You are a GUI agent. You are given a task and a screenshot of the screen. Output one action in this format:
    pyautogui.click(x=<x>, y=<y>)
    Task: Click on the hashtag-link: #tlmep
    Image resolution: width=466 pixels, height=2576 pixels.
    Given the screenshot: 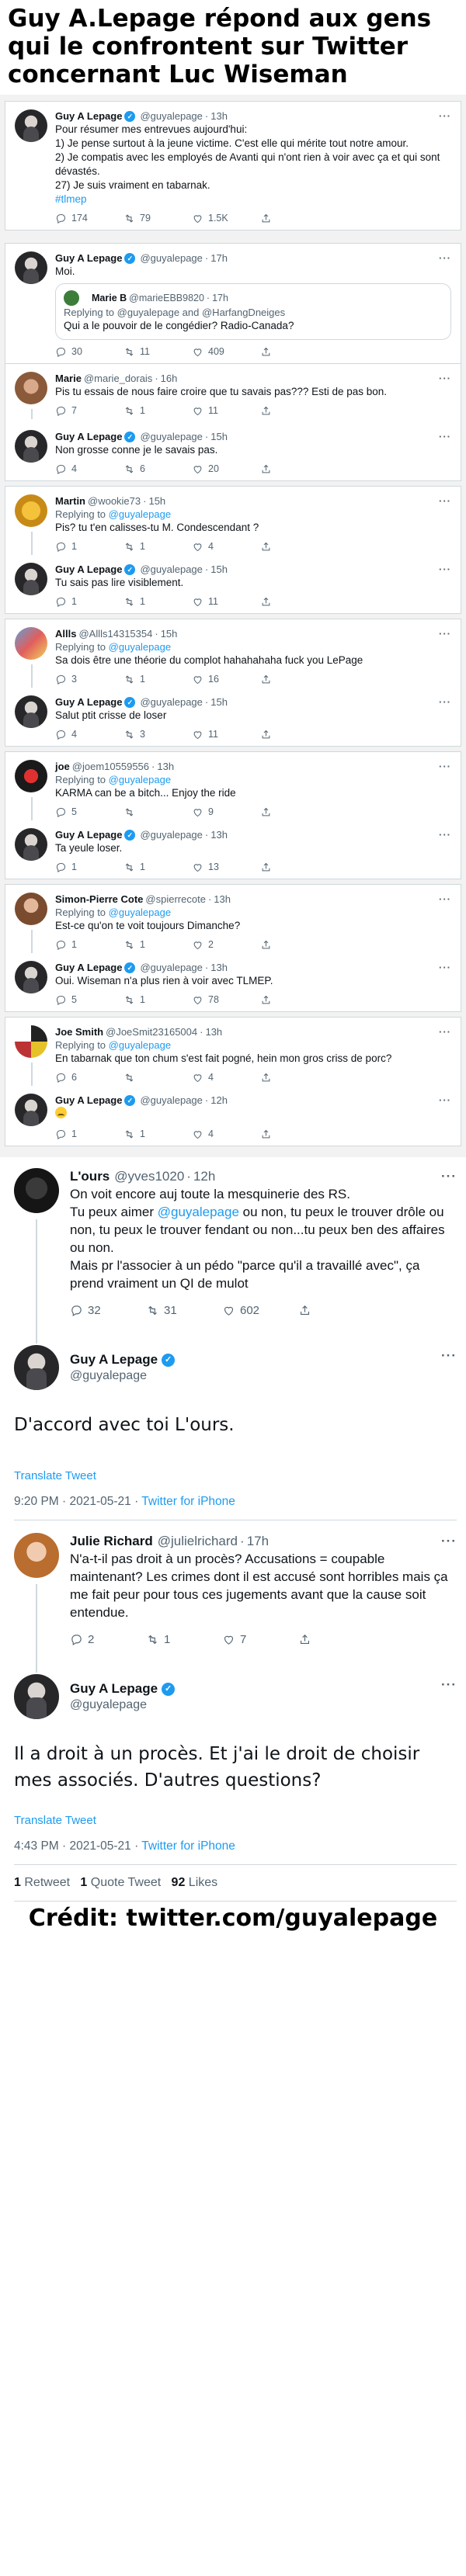 What is the action you would take?
    pyautogui.click(x=253, y=199)
    